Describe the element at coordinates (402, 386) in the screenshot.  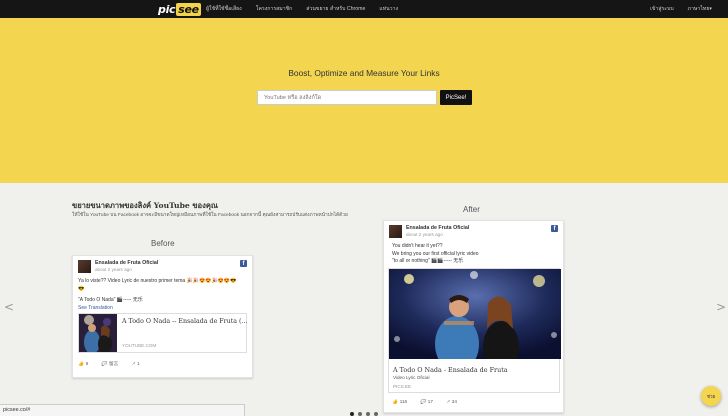
I see `link-domain: PICS.EE` at that location.